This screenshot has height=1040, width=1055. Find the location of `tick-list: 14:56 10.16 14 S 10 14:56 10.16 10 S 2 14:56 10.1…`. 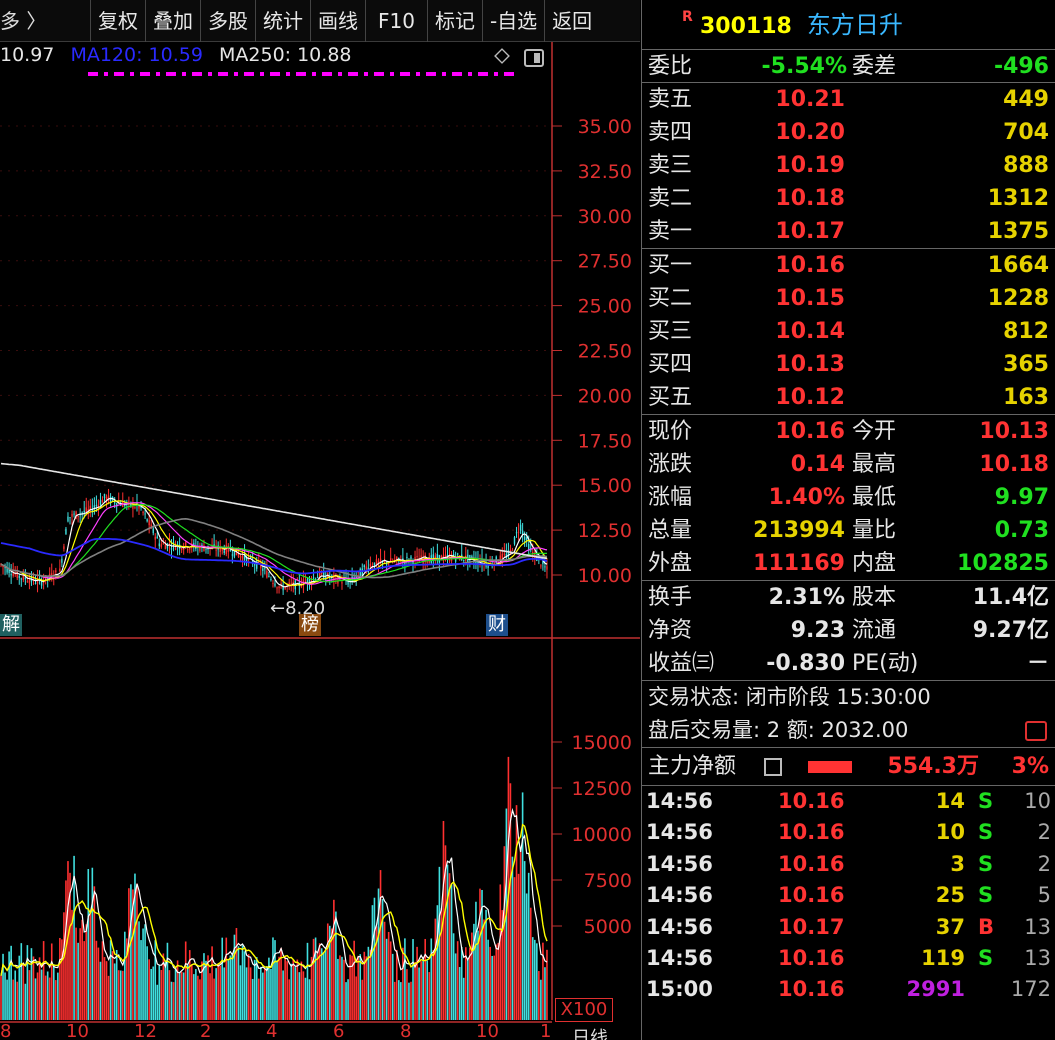

tick-list: 14:56 10.16 14 S 10 14:56 10.16 10 S 2 14:56 10.1… is located at coordinates (848, 896).